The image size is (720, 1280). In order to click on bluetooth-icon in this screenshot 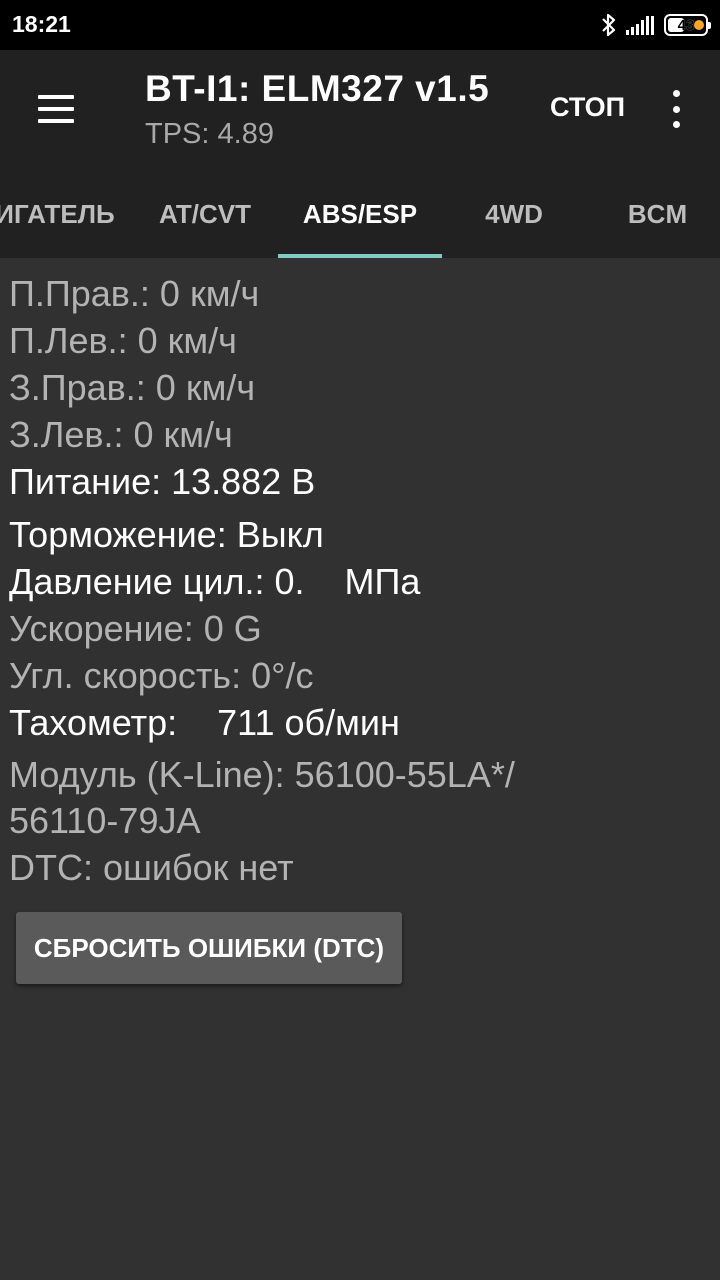, I will do `click(609, 25)`.